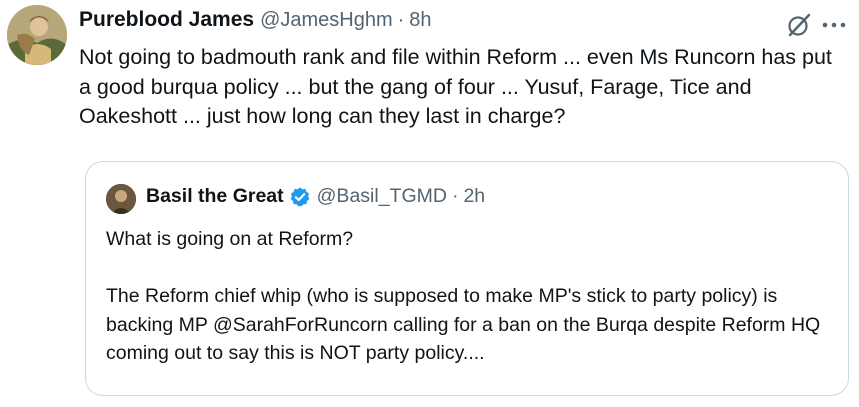 The height and width of the screenshot is (407, 859). I want to click on quote-header: Basil the Great @Basil_TGMD · 2h, so click(315, 196).